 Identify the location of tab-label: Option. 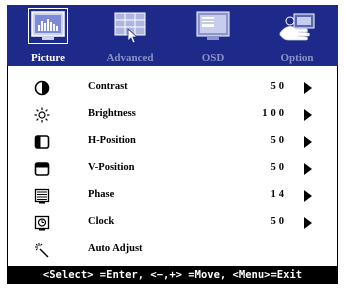
(297, 58).